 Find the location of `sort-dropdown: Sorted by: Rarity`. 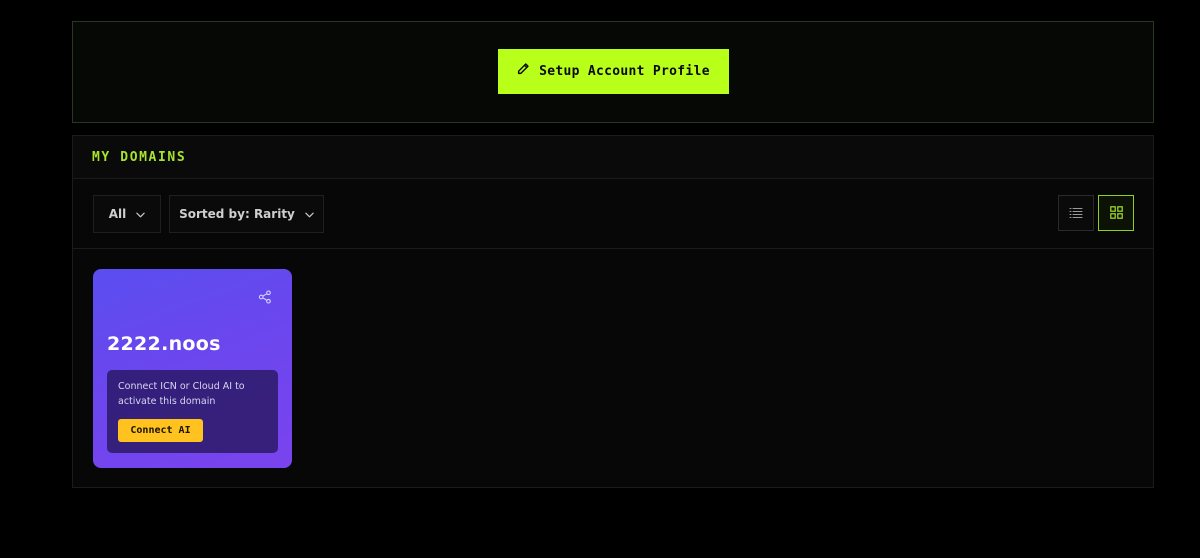

sort-dropdown: Sorted by: Rarity is located at coordinates (246, 214).